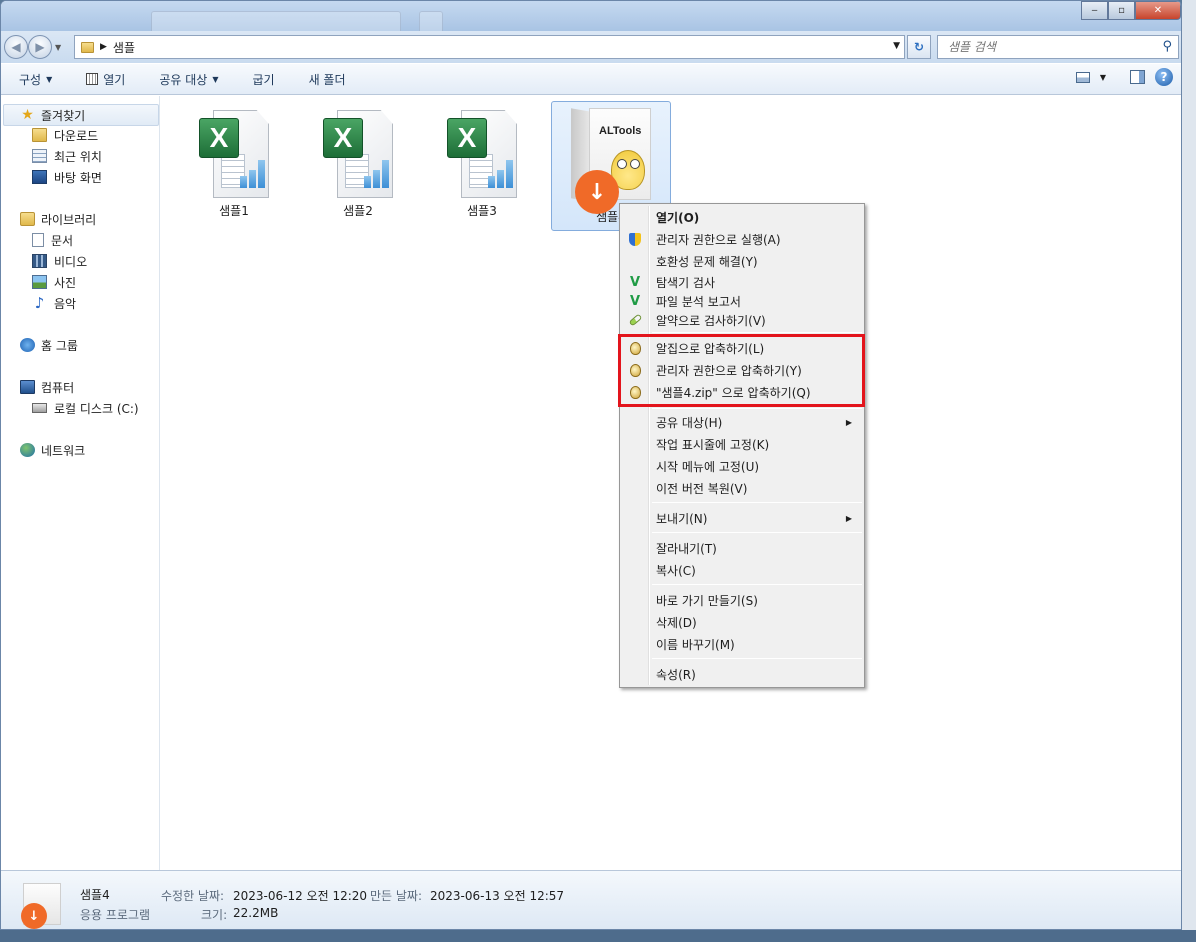  What do you see at coordinates (1082, 77) in the screenshot?
I see `view-options-icon` at bounding box center [1082, 77].